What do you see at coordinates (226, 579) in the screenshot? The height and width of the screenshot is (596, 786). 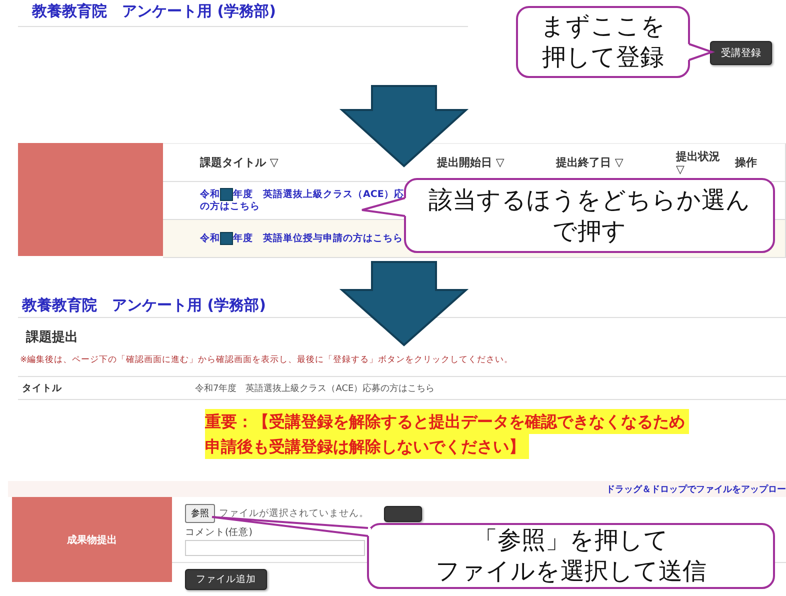 I see `add-file-button: ファイル追加` at bounding box center [226, 579].